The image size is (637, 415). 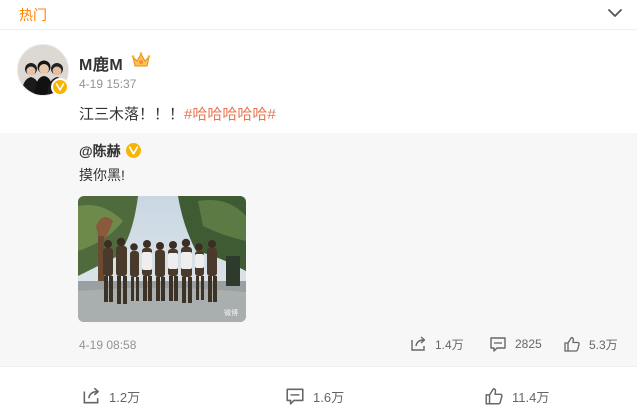 I want to click on image-watermark: 微博, so click(x=231, y=313).